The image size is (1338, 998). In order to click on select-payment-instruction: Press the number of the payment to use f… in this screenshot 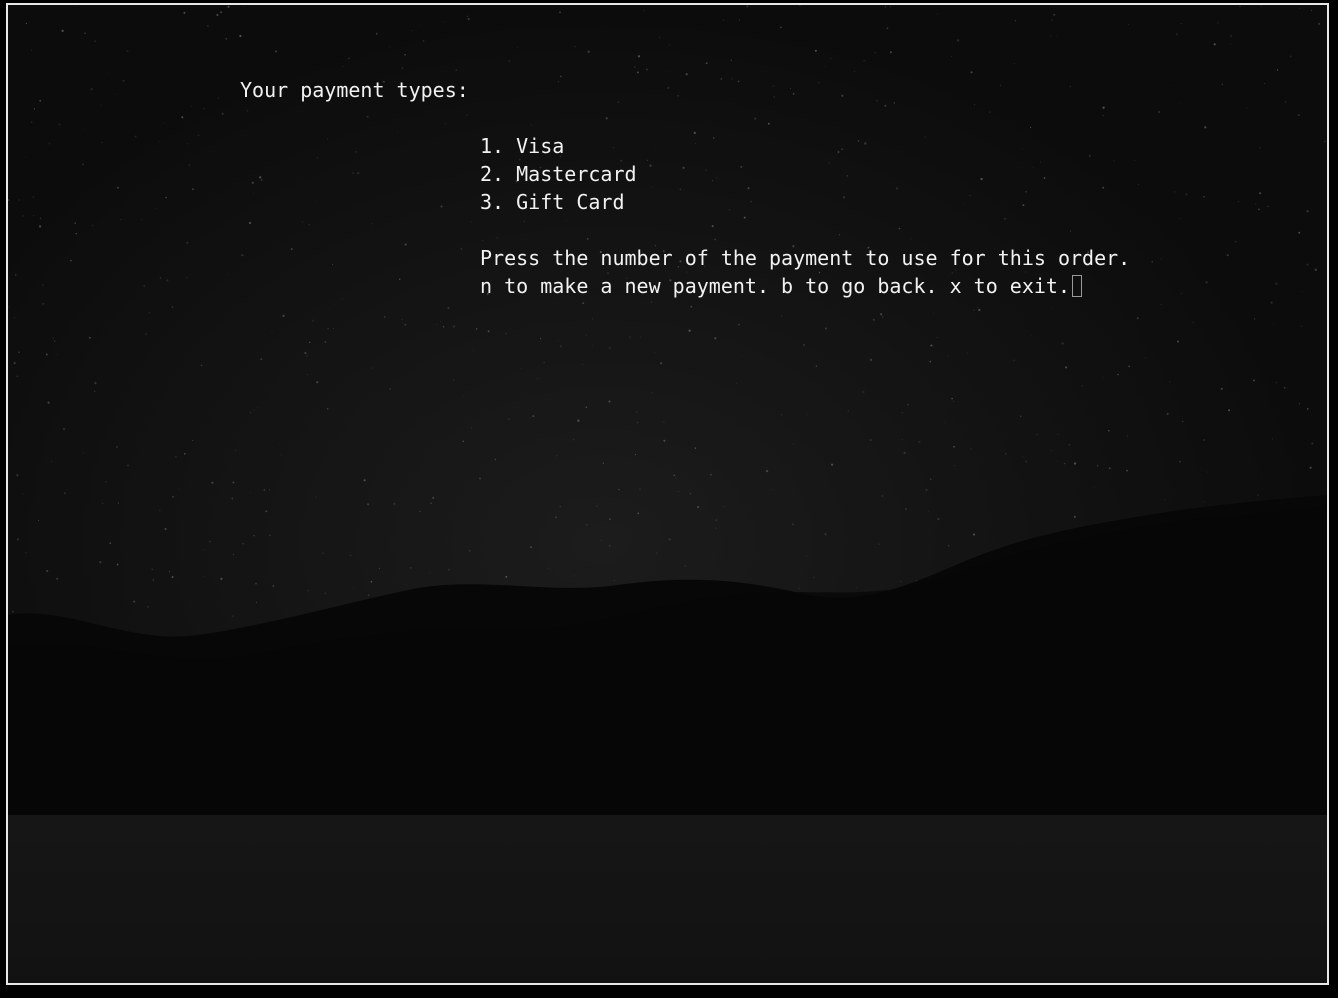, I will do `click(805, 258)`.